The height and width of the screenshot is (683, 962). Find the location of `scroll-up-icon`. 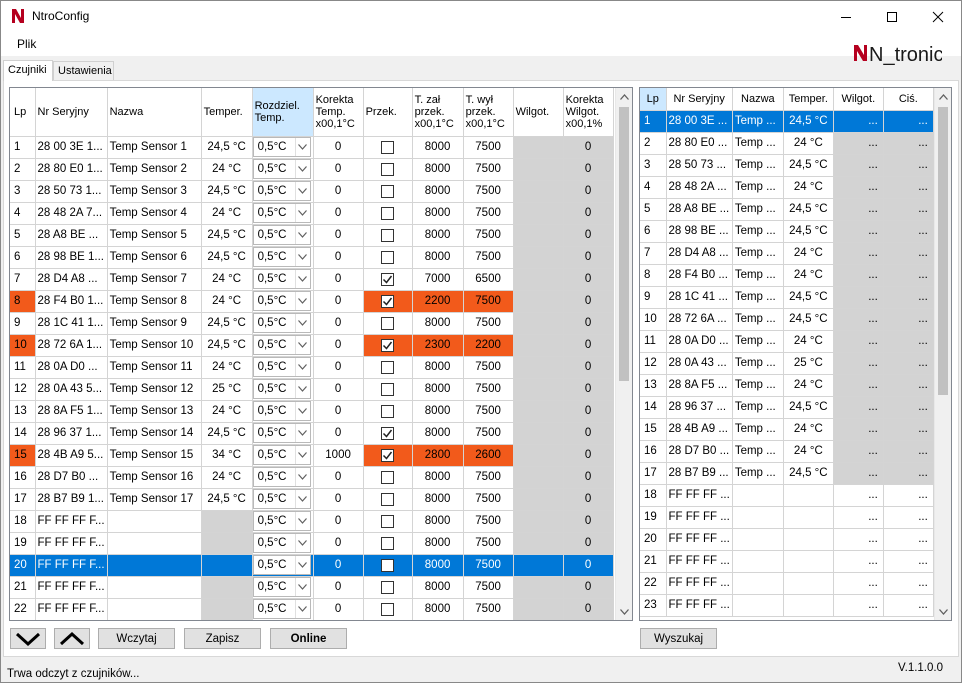

scroll-up-icon is located at coordinates (943, 96).